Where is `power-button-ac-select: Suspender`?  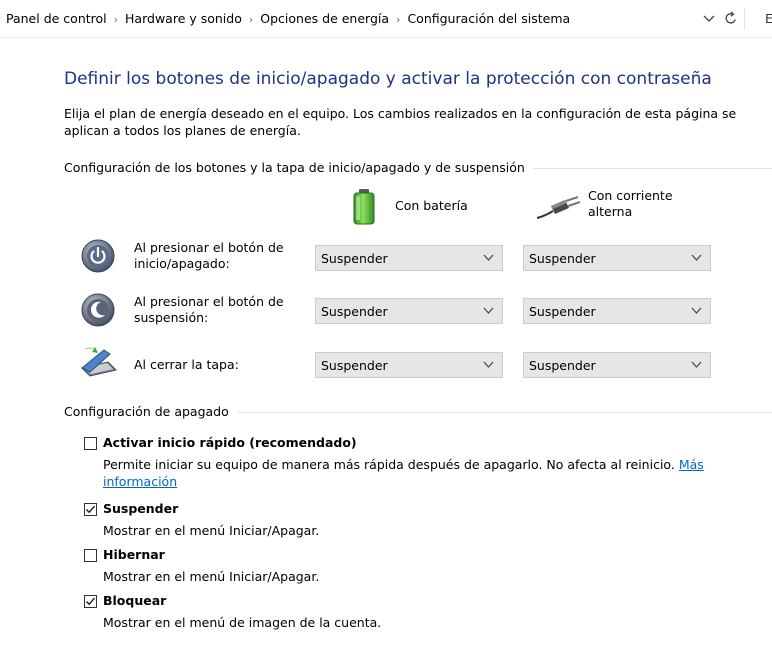 power-button-ac-select: Suspender is located at coordinates (617, 258).